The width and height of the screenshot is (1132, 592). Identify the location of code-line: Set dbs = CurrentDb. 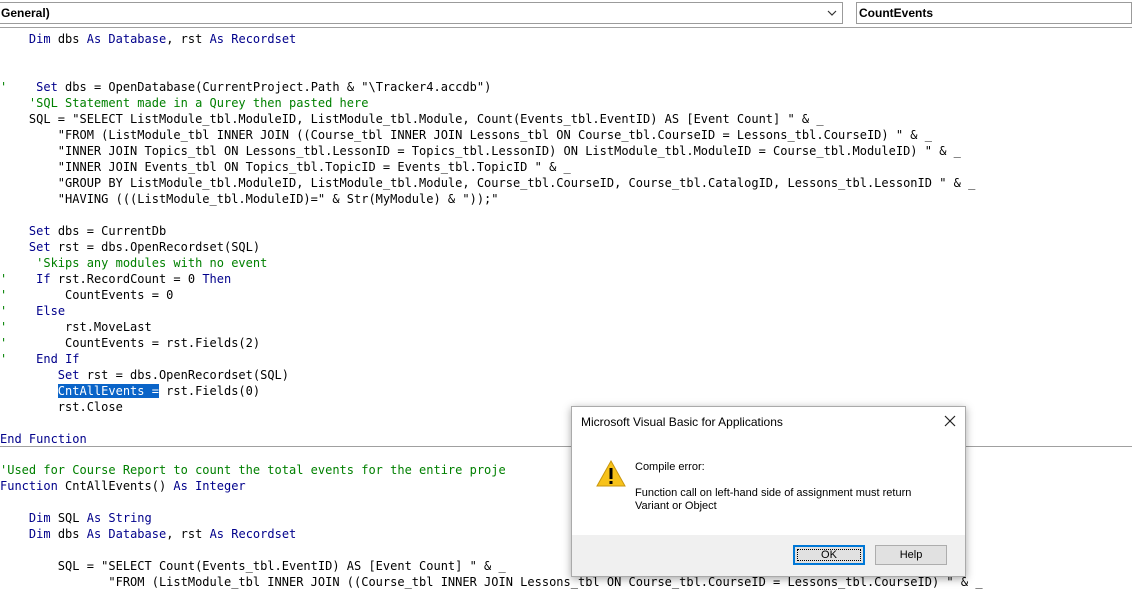
(83, 231).